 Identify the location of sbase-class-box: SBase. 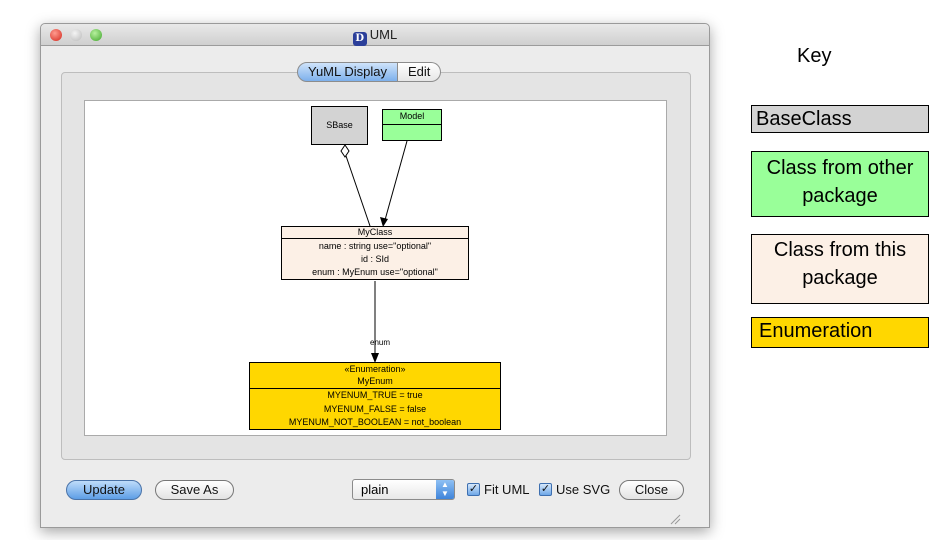
(339, 125).